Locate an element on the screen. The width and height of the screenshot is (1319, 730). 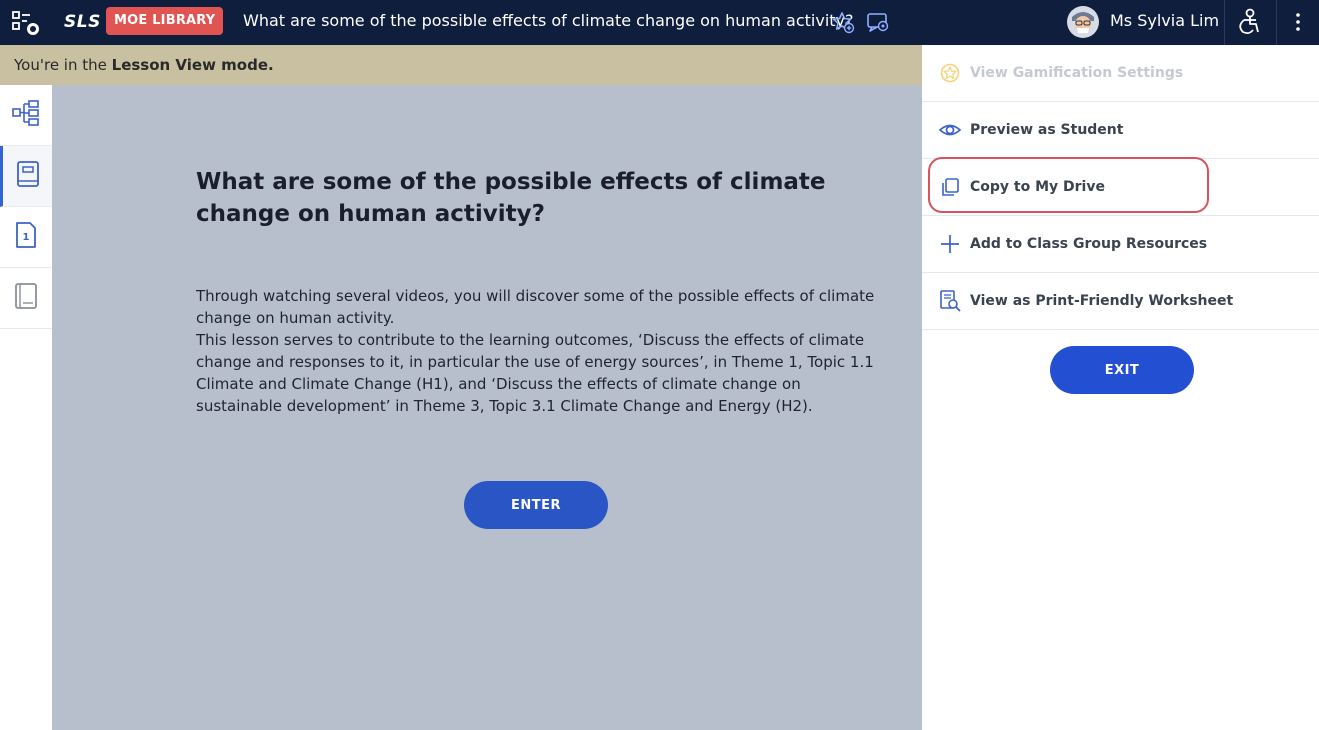
view-as-print-friendly-worksheet-item: View as Print-Friendly Worksheet is located at coordinates (1120, 301).